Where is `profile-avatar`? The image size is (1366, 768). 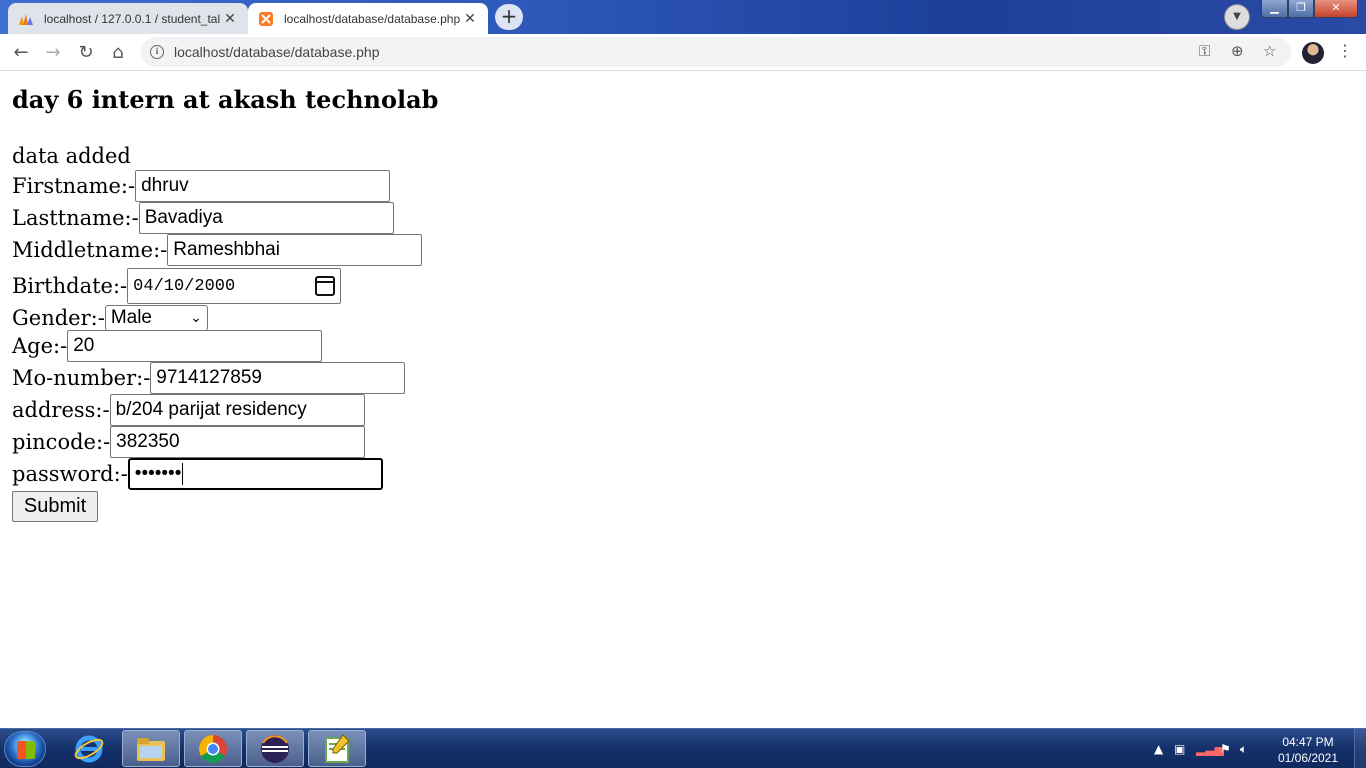
profile-avatar is located at coordinates (1313, 53).